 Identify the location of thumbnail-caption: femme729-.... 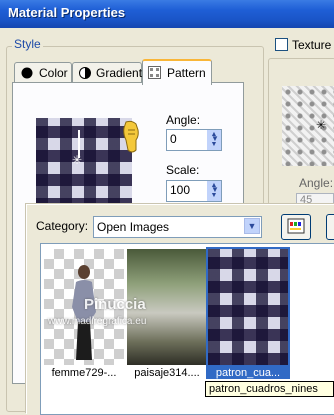
(84, 373).